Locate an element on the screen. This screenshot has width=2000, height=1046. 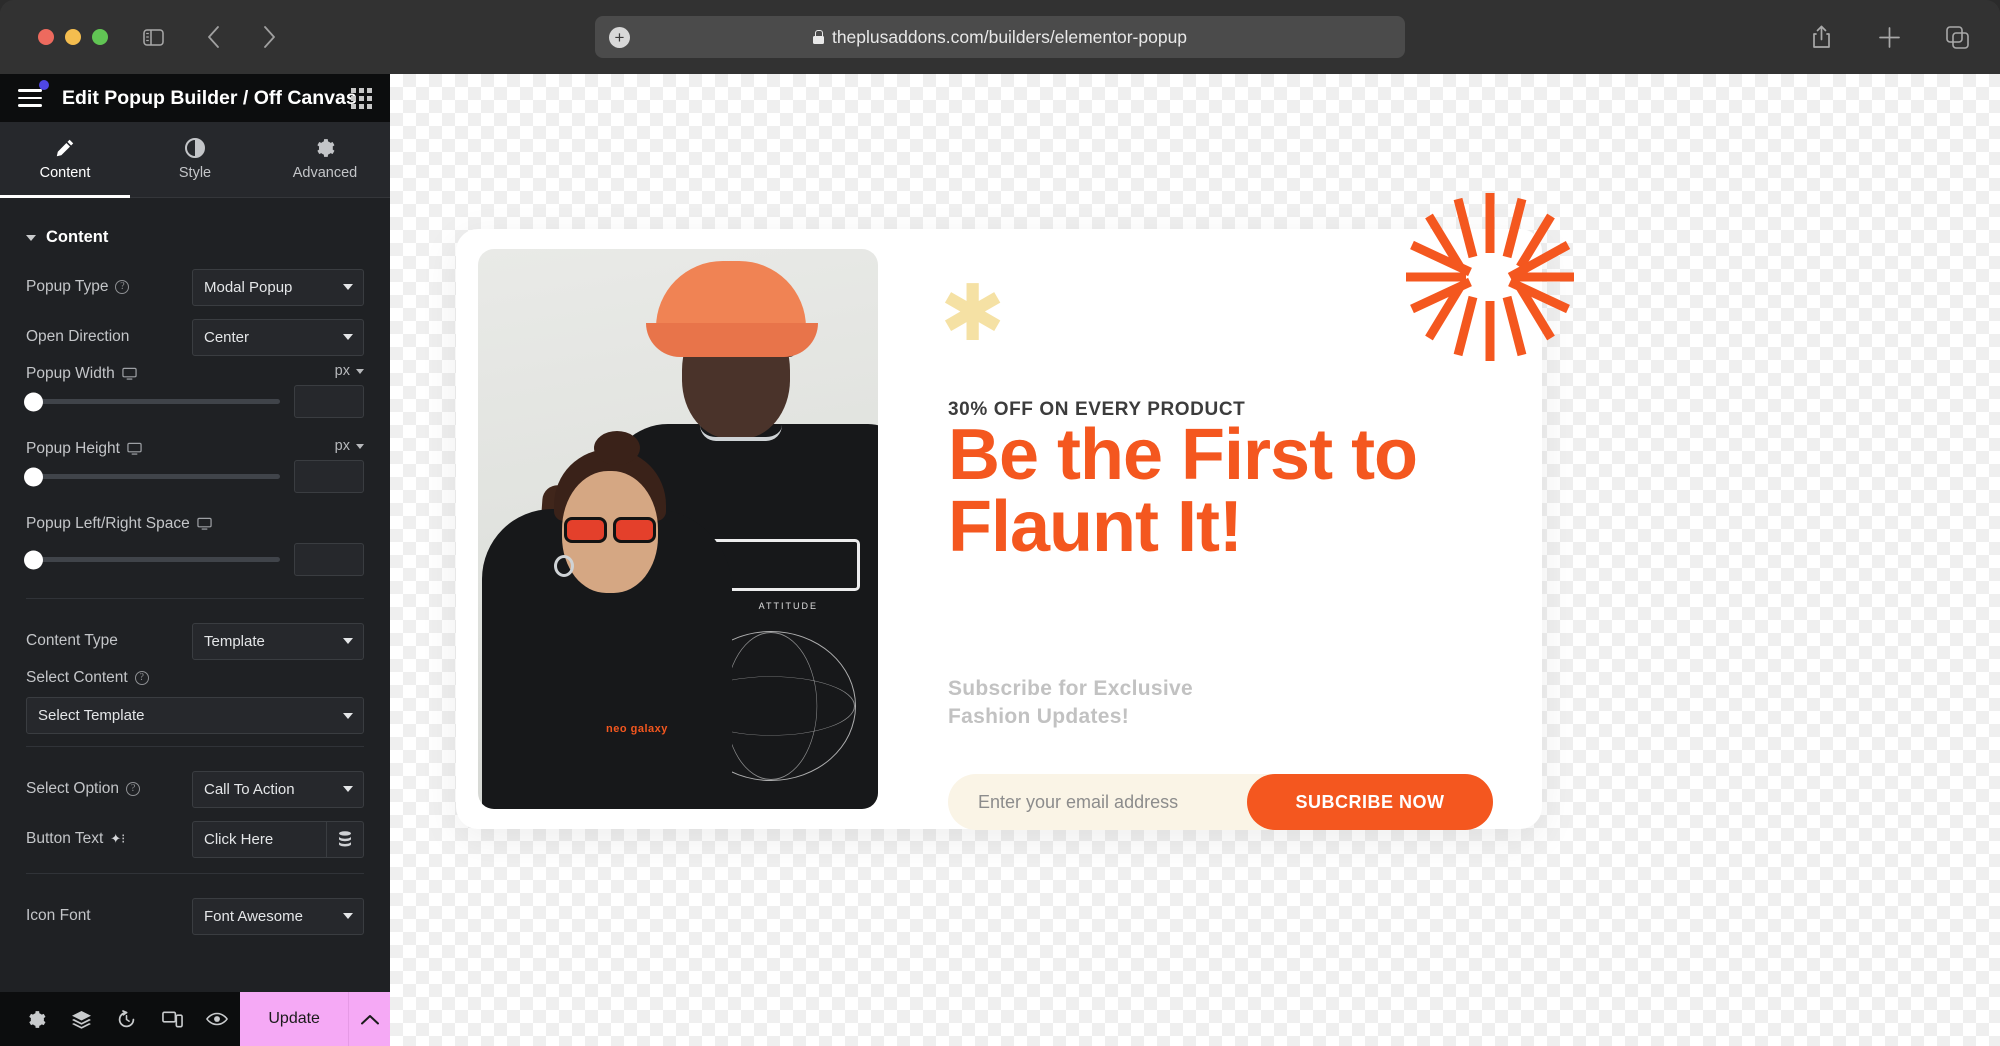
field-select-option: Select Option ? Call To Action is located at coordinates (195, 789).